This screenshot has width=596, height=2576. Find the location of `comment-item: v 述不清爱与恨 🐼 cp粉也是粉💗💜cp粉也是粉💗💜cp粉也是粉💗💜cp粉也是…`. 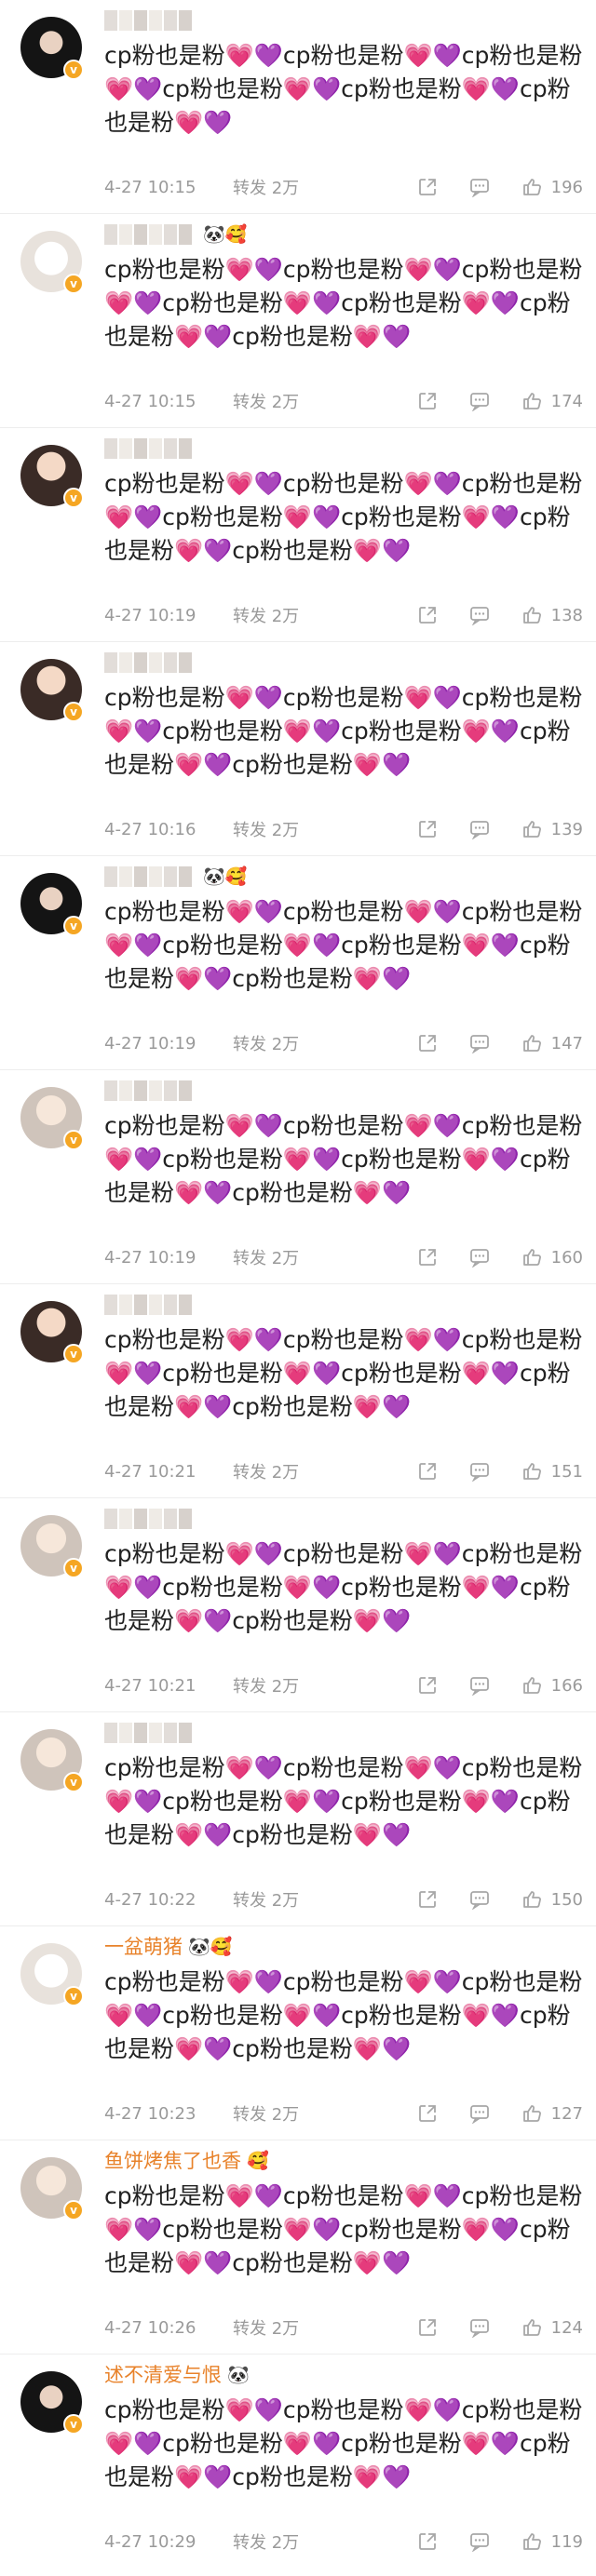

comment-item: v 述不清爱与恨 🐼 cp粉也是粉💗💜cp粉也是粉💗💜cp粉也是粉💗💜cp粉也是… is located at coordinates (298, 2465).